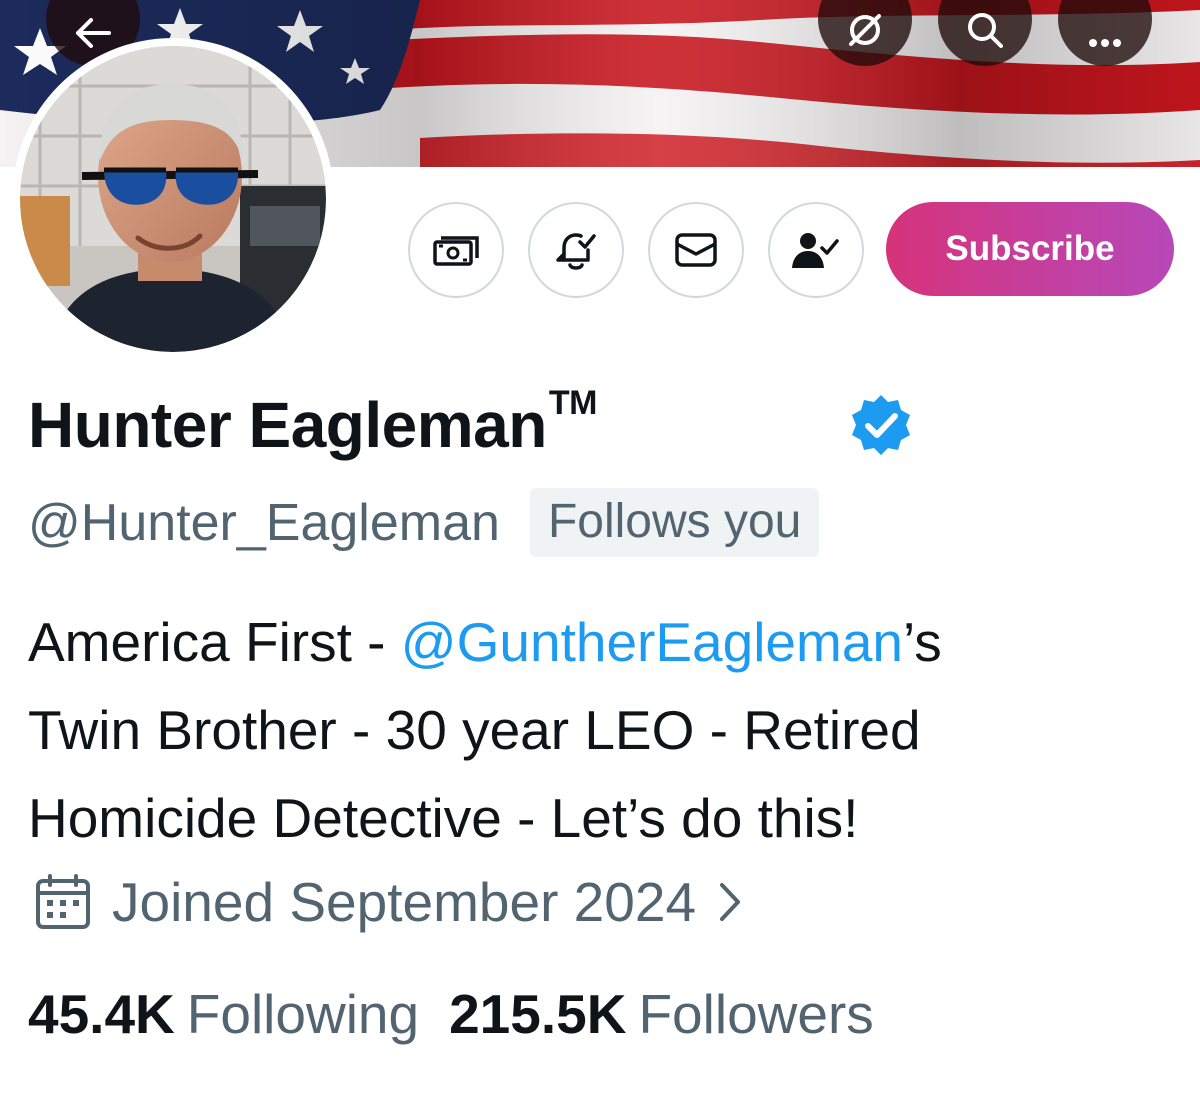 The height and width of the screenshot is (1096, 1200). I want to click on bio-line-3: Homicide Detective - Let’s do this!, so click(443, 818).